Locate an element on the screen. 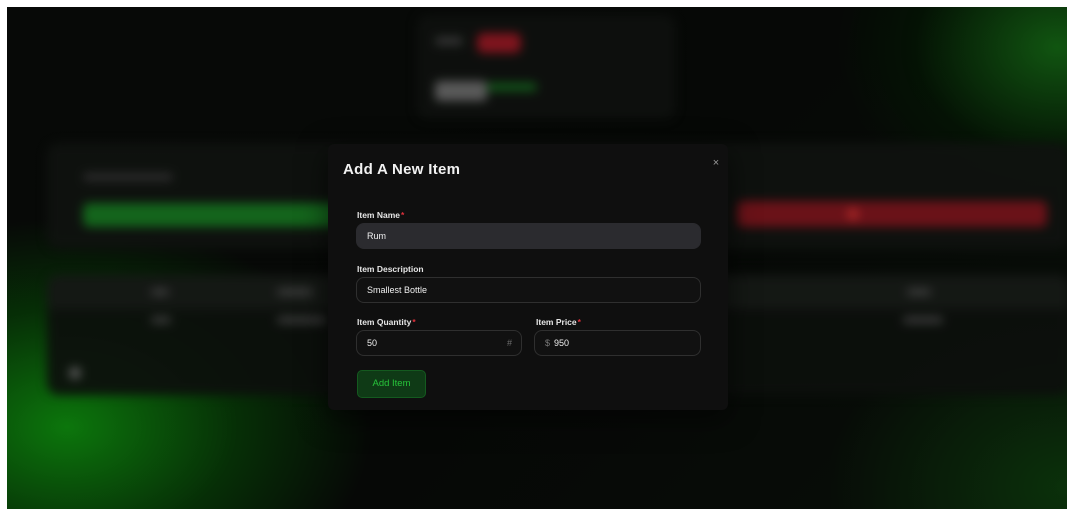 The height and width of the screenshot is (509, 1068). item-price-label: Item Price* is located at coordinates (558, 322).